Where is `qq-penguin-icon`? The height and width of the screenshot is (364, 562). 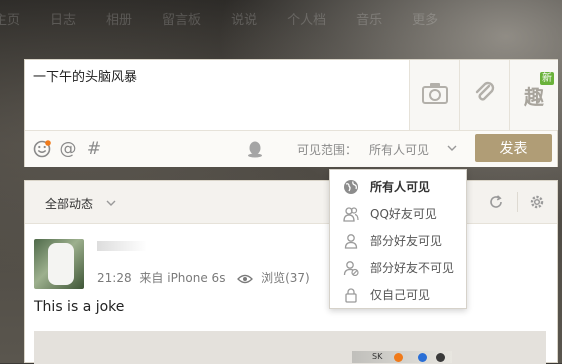
qq-penguin-icon is located at coordinates (255, 149).